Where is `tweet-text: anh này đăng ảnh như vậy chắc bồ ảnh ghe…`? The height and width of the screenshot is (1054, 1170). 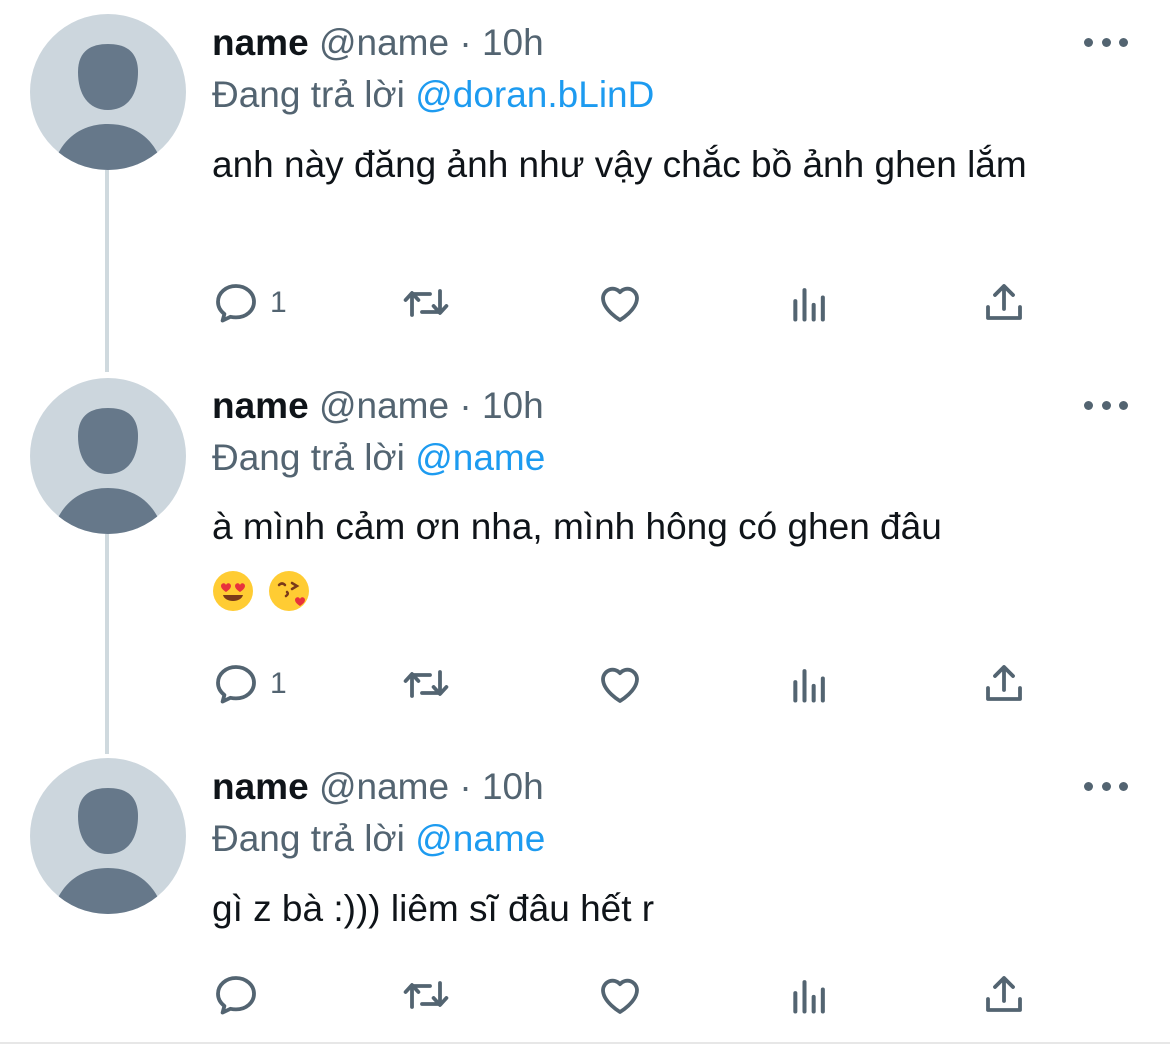 tweet-text: anh này đăng ảnh như vậy chắc bồ ảnh ghe… is located at coordinates (619, 164).